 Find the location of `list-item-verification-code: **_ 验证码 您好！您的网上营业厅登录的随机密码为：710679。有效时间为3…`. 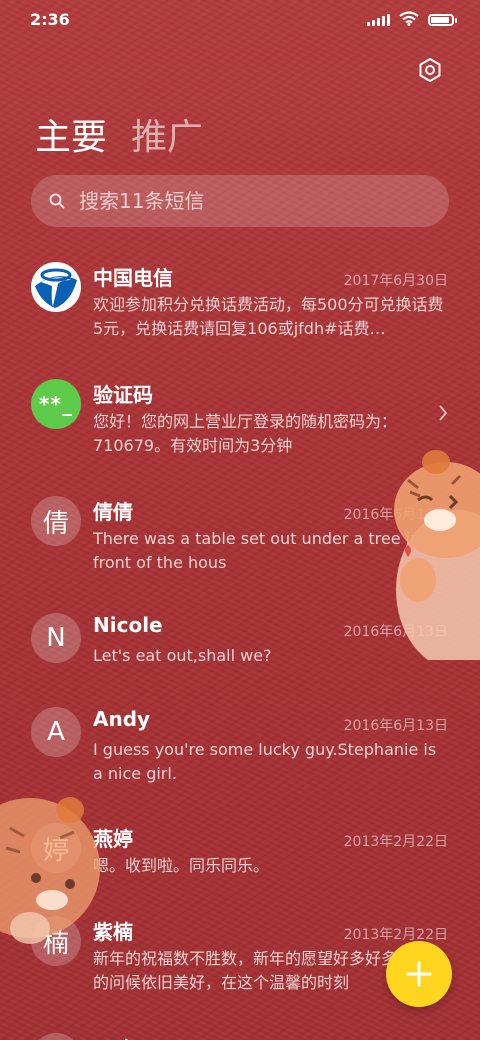

list-item-verification-code: **_ 验证码 您好！您的网上营业厅登录的随机密码为：710679。有效时间为3… is located at coordinates (240, 412).